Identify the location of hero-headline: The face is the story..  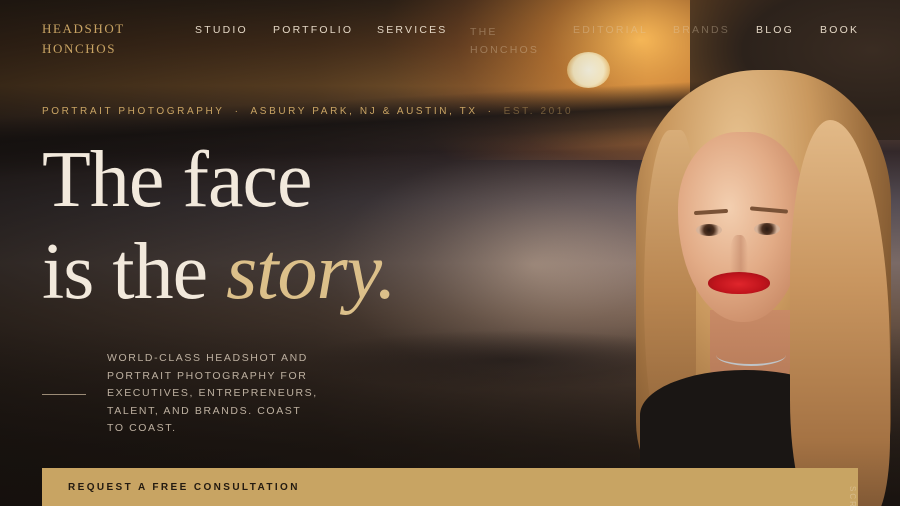
(219, 226).